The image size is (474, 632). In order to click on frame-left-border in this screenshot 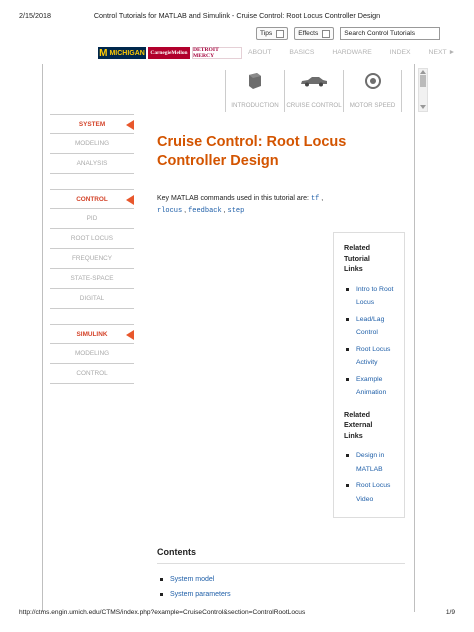, I will do `click(42, 338)`.